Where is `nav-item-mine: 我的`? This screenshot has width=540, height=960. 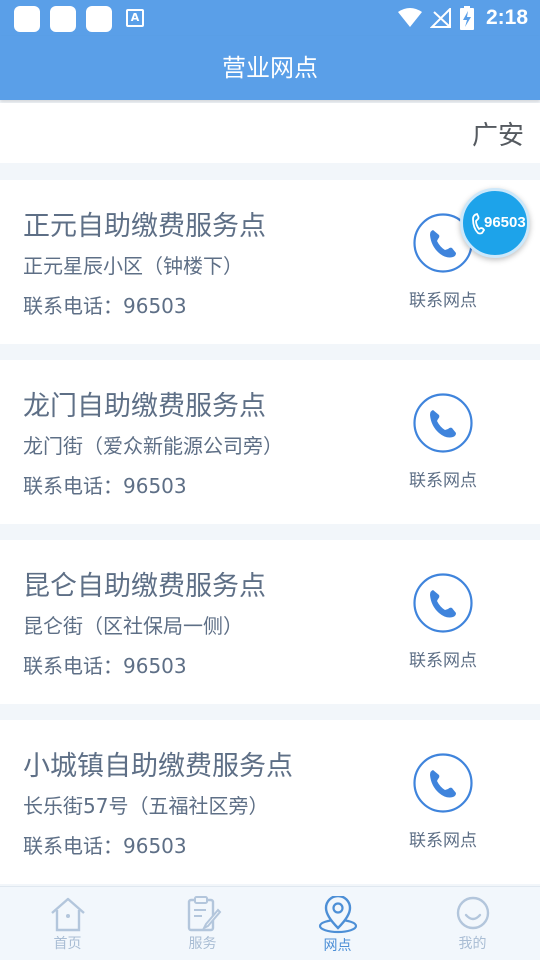 nav-item-mine: 我的 is located at coordinates (472, 923).